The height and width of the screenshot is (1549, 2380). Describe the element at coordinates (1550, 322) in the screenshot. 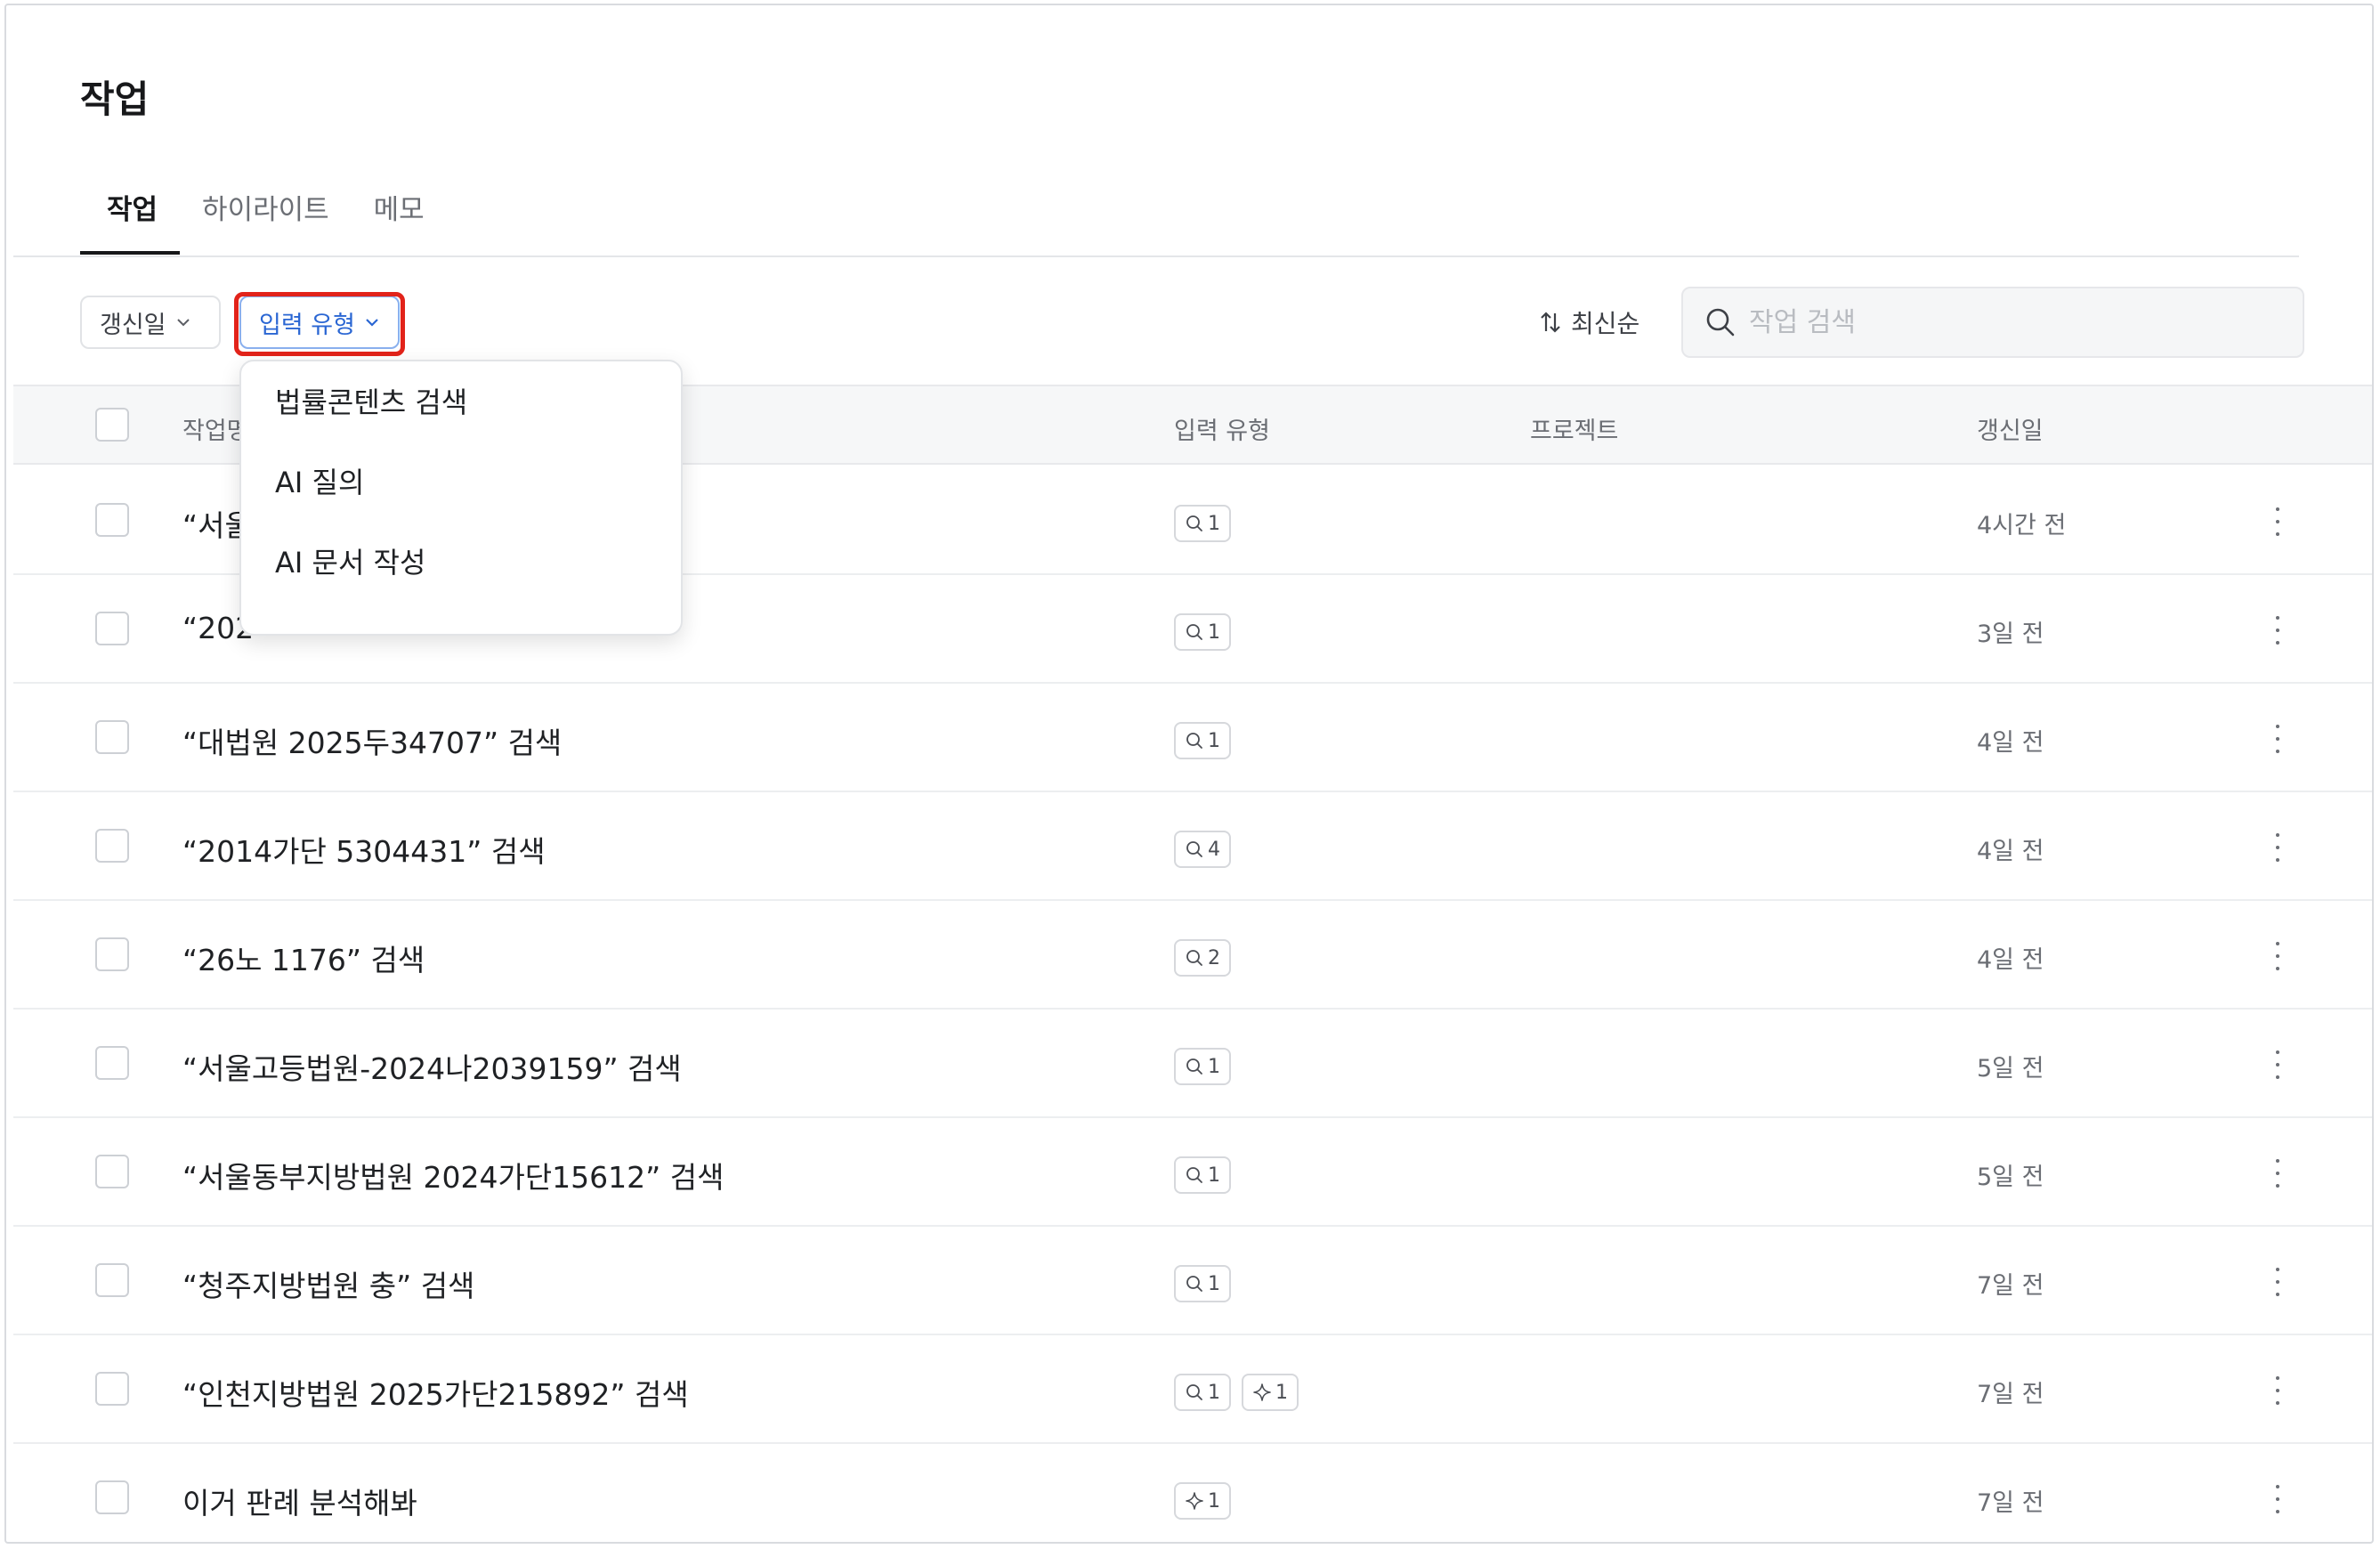

I see `sort-icon` at that location.